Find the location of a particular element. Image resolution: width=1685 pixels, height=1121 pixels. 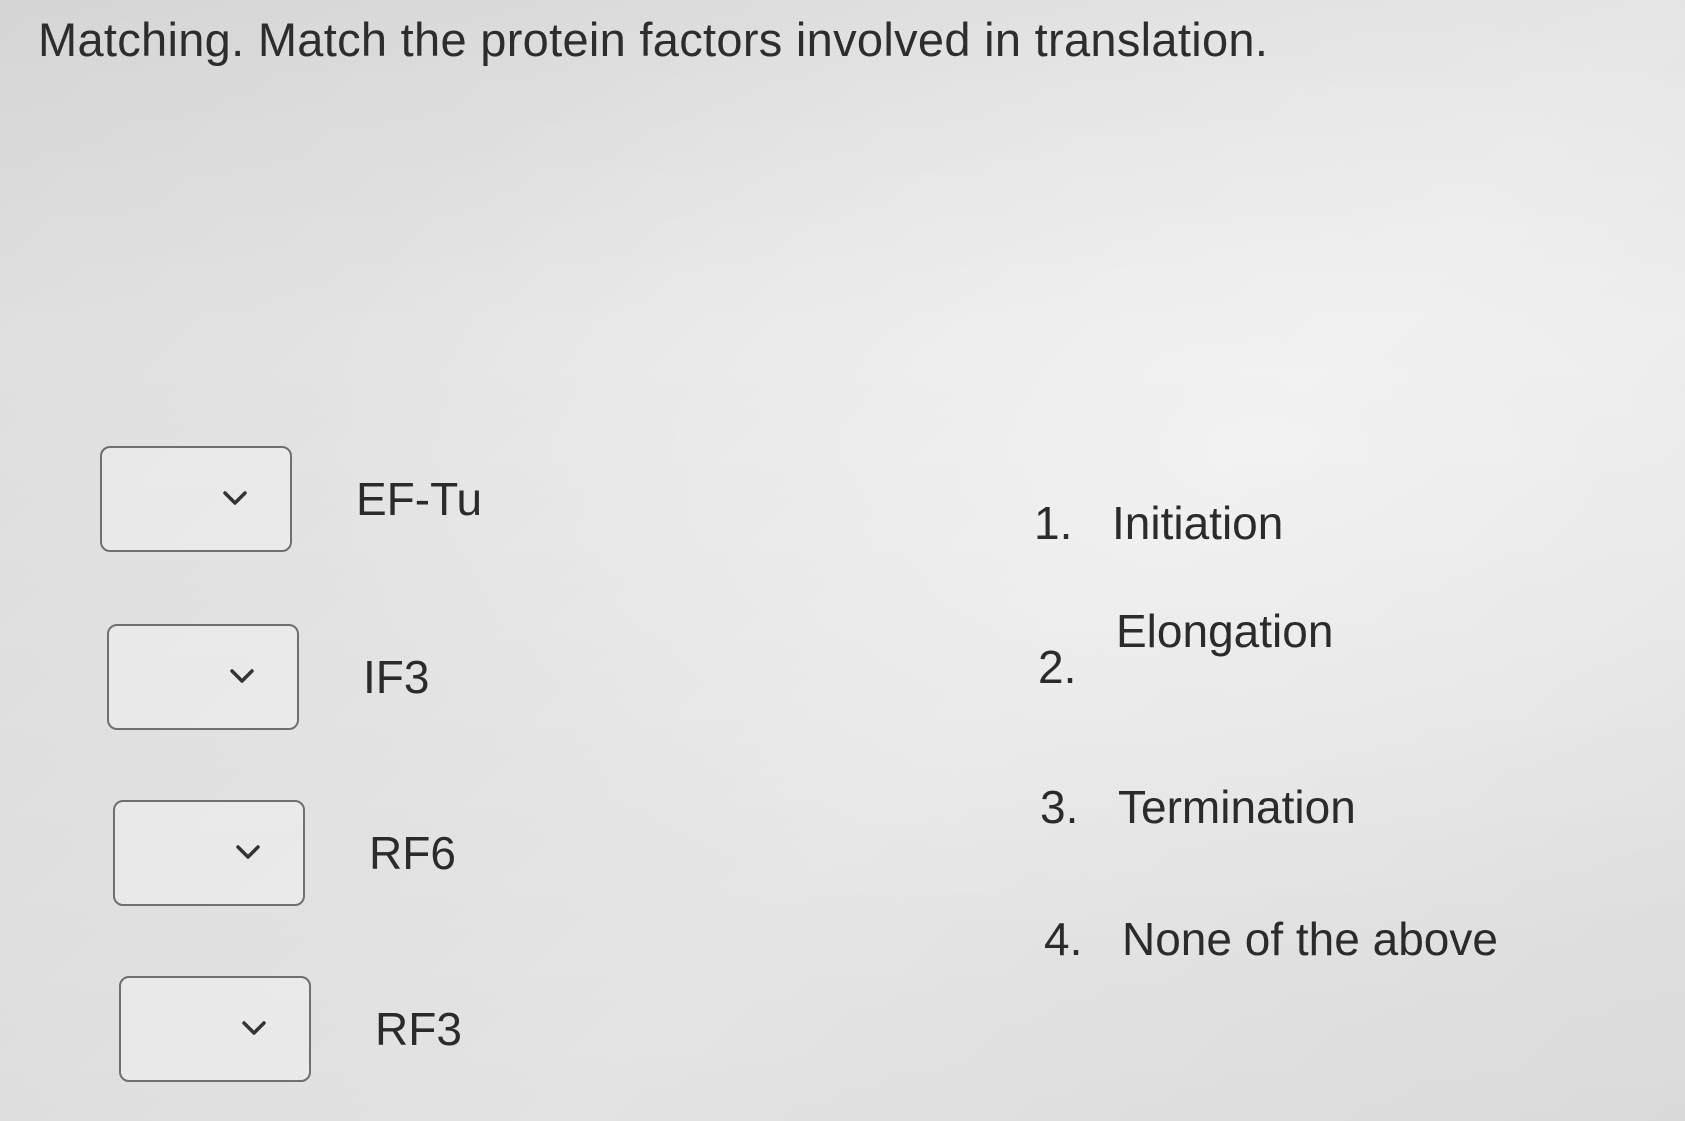

option-2-number: 2. is located at coordinates (1057, 667).